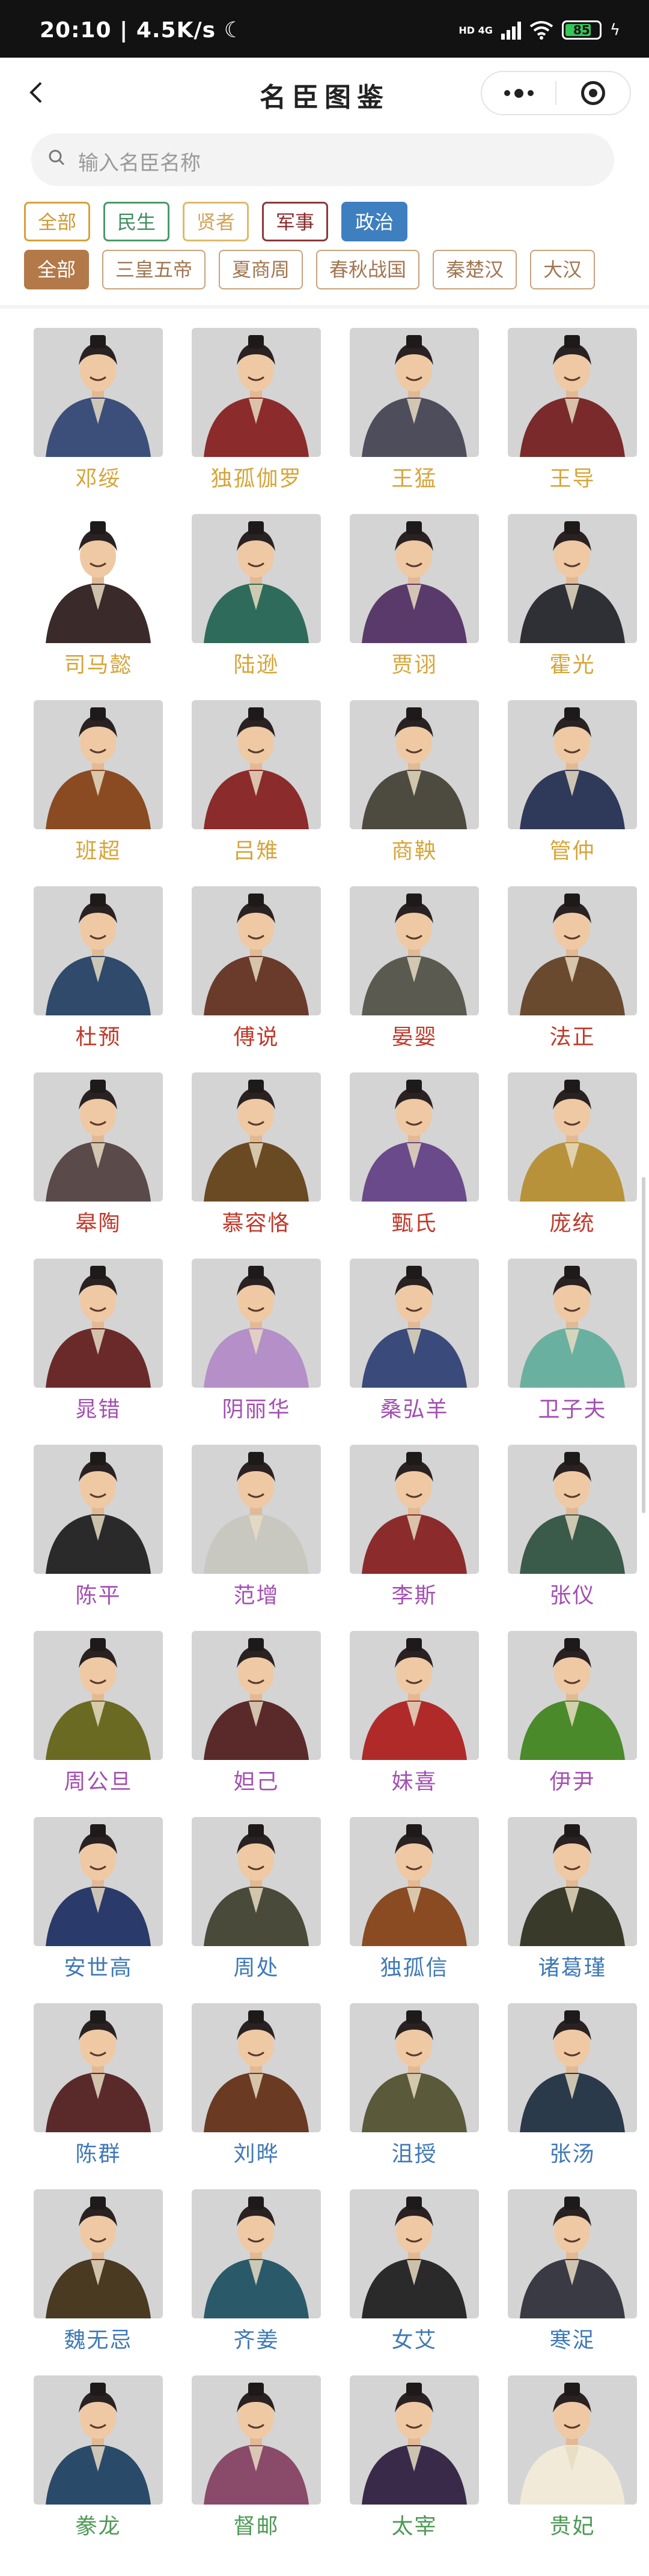  Describe the element at coordinates (57, 269) in the screenshot. I see `era-filter-all: 全部` at that location.